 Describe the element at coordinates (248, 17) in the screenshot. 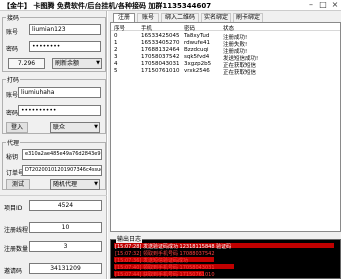

I see `tab-card-bind: 刷卡绑定` at that location.